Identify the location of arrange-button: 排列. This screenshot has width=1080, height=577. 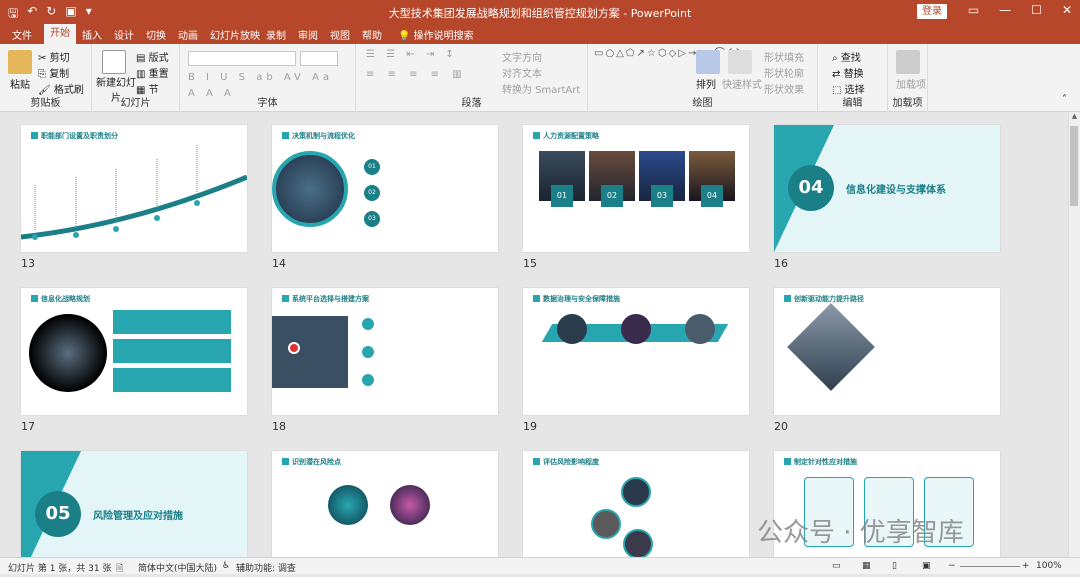
(706, 83).